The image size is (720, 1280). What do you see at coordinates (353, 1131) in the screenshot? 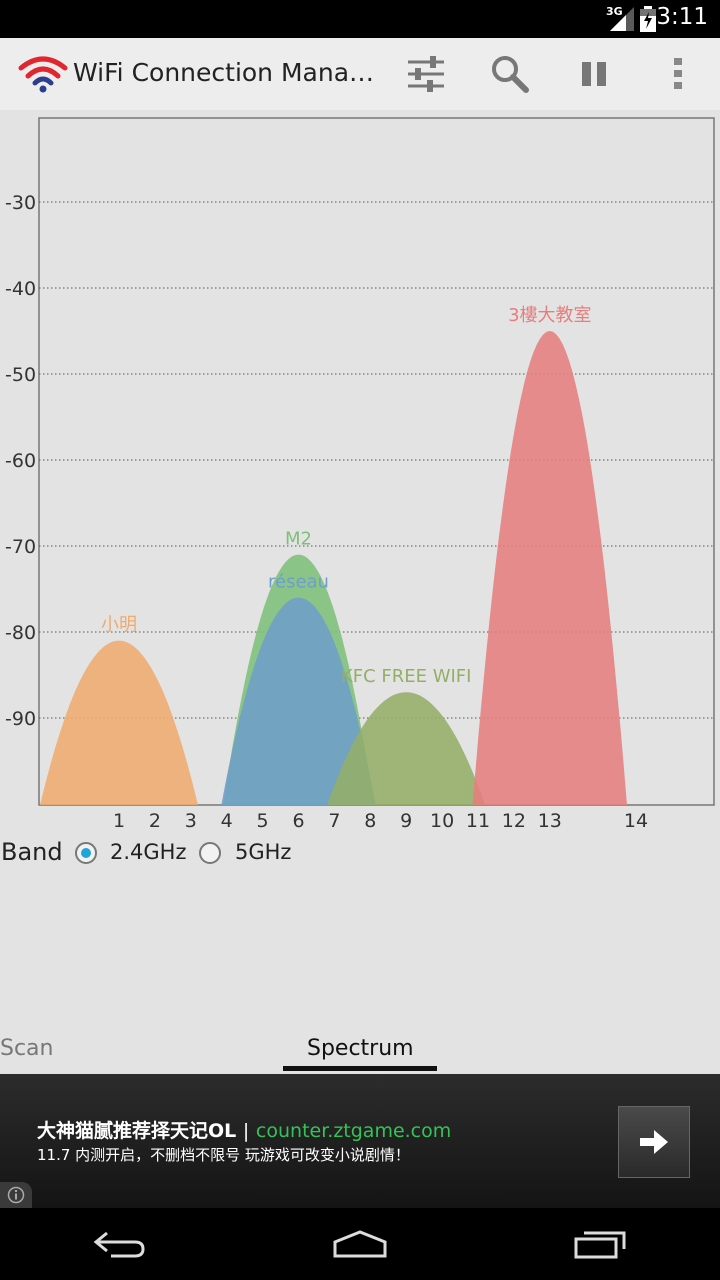
I see `ad-url: counter.ztgame.com` at bounding box center [353, 1131].